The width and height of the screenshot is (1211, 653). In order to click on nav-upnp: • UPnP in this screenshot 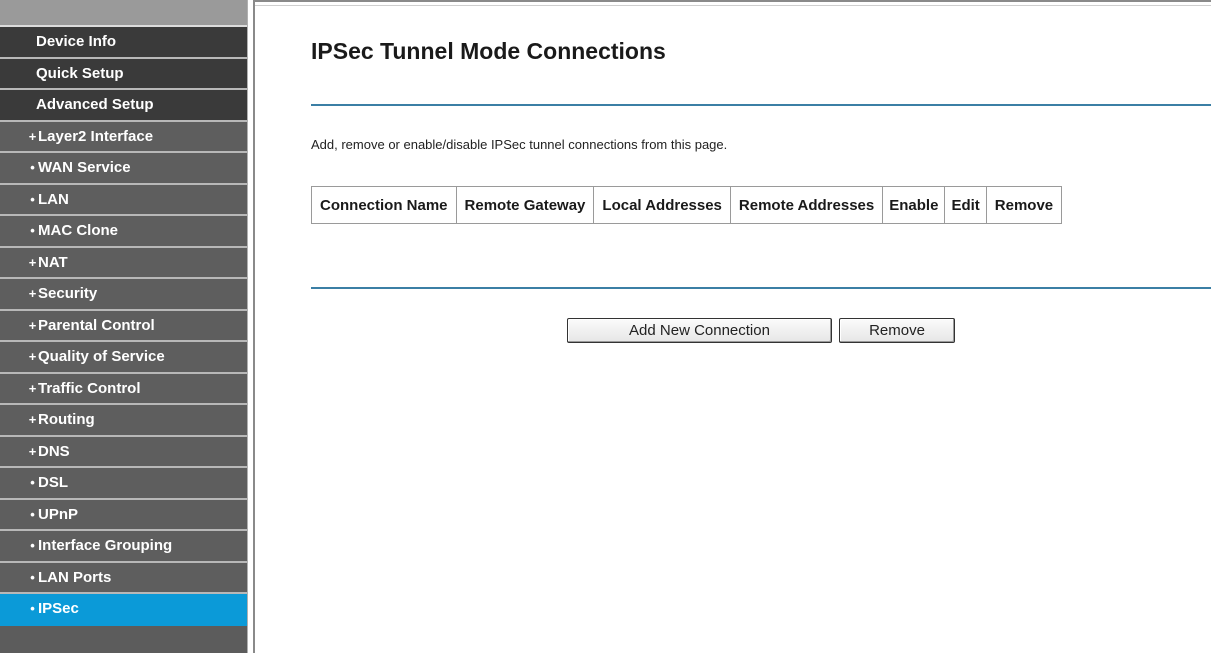, I will do `click(123, 515)`.